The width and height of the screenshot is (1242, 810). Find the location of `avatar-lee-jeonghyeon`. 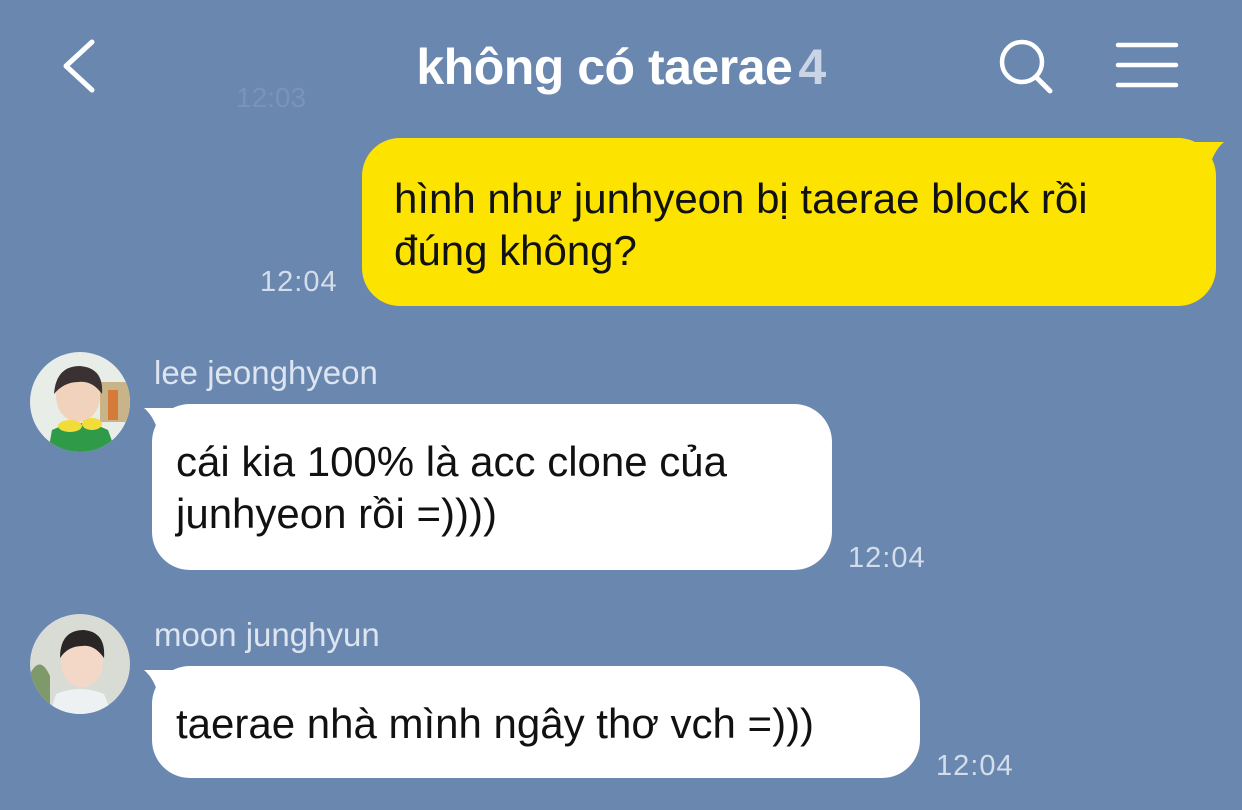

avatar-lee-jeonghyeon is located at coordinates (80, 402).